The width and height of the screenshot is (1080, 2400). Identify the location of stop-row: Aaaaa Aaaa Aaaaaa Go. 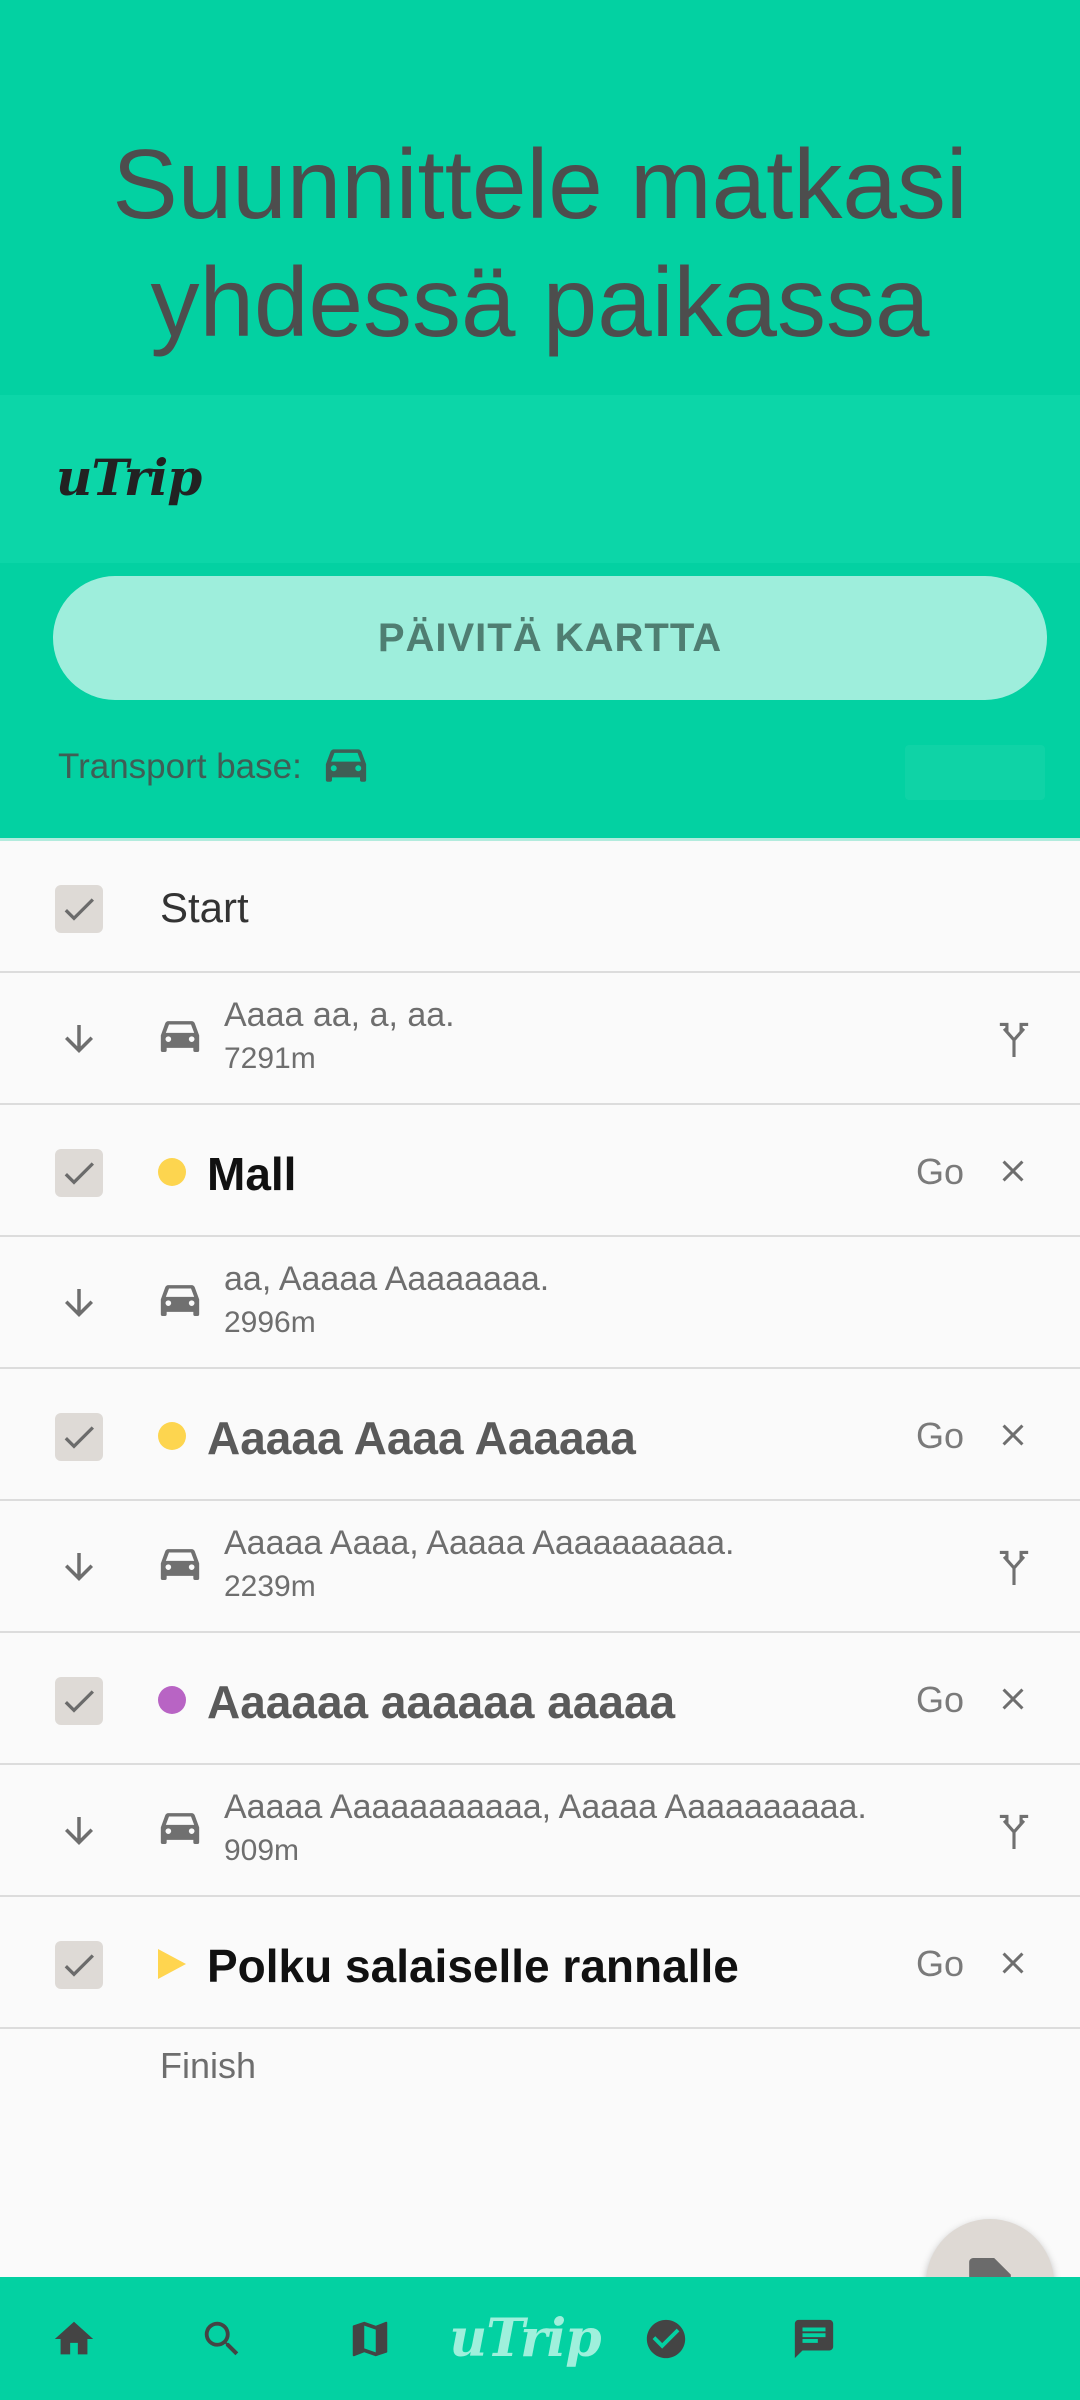
(540, 1435).